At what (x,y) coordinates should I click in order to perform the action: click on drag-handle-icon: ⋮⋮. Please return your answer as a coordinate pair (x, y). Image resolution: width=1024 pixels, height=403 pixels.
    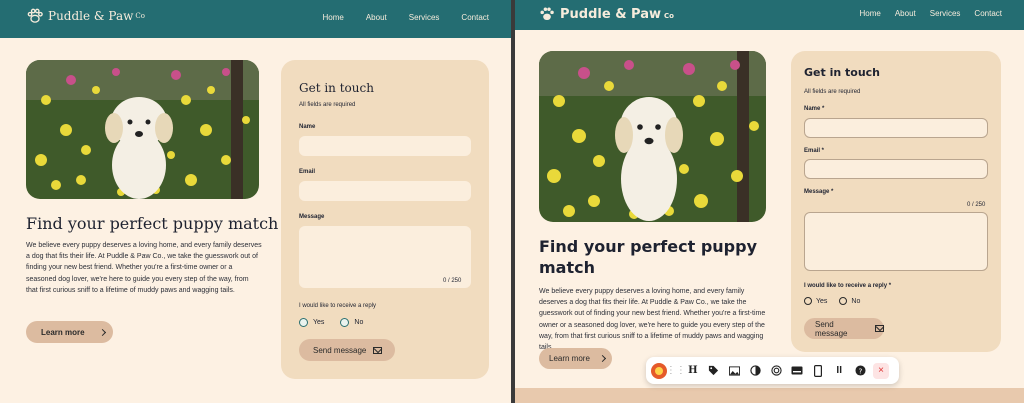
    Looking at the image, I should click on (676, 371).